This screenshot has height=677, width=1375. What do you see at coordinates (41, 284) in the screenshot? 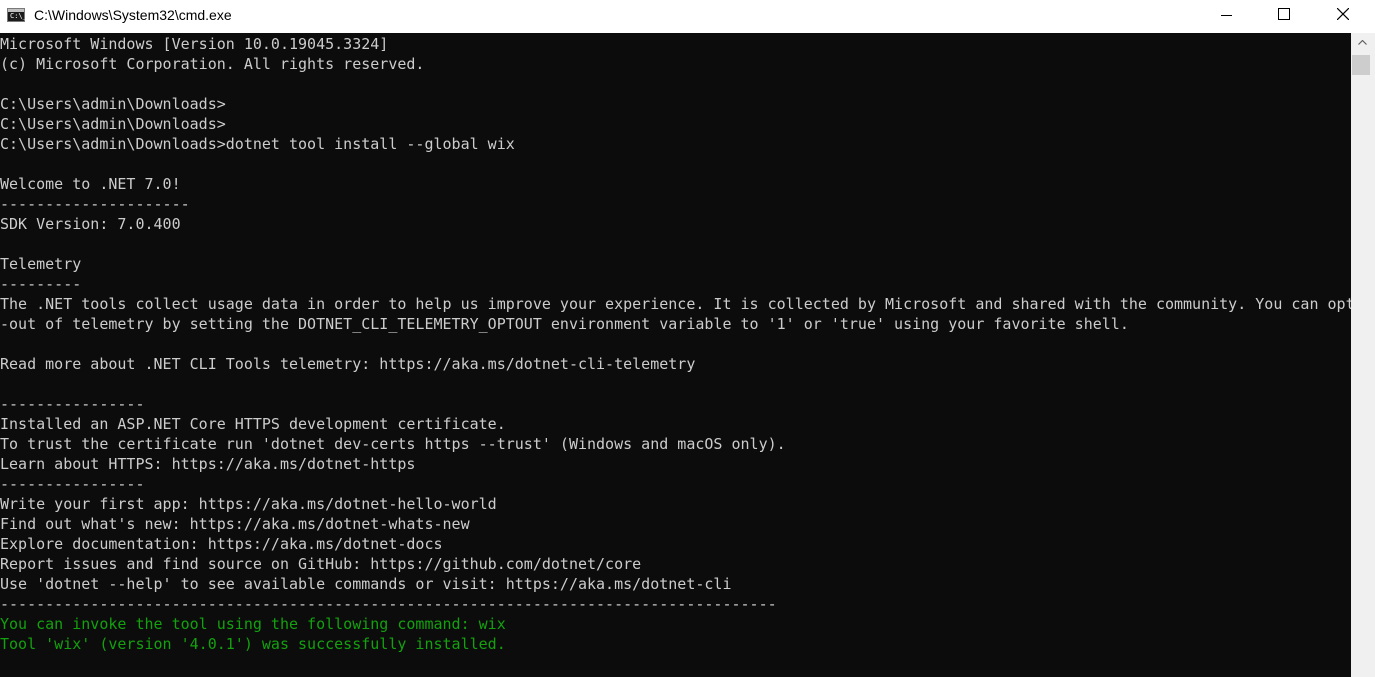
I see `console-line: ---------` at bounding box center [41, 284].